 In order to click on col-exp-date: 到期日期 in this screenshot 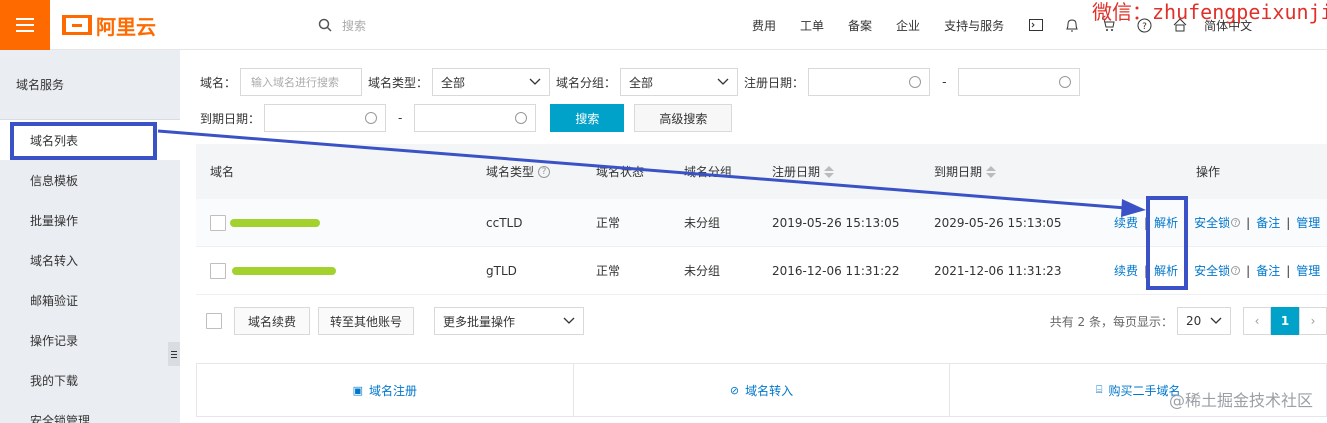, I will do `click(965, 171)`.